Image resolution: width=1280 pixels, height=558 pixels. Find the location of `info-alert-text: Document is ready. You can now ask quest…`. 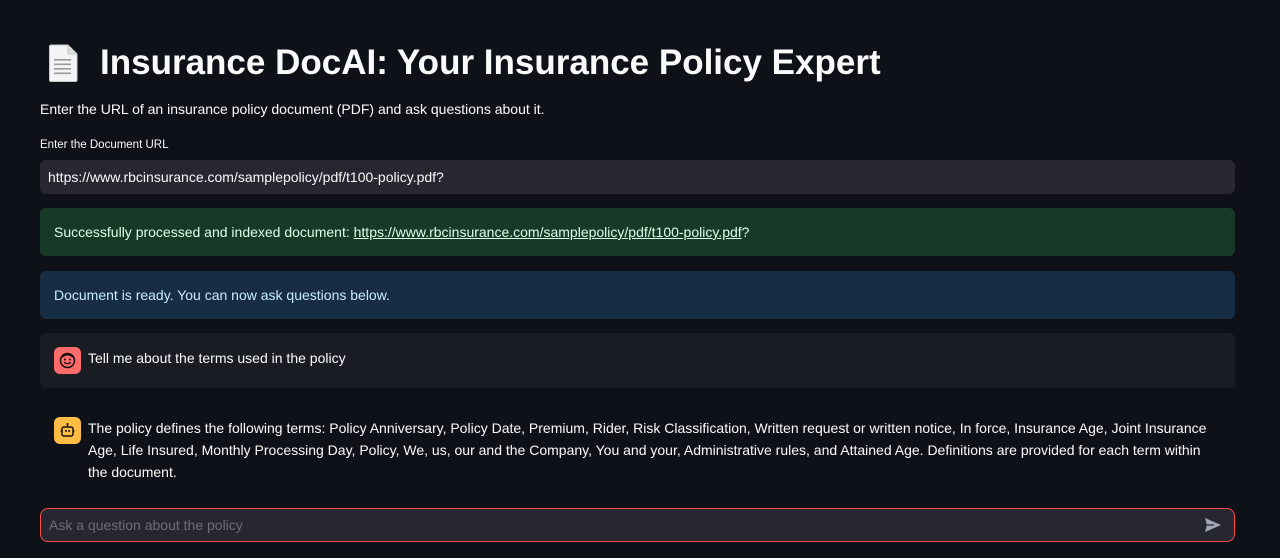

info-alert-text: Document is ready. You can now ask quest… is located at coordinates (222, 295).